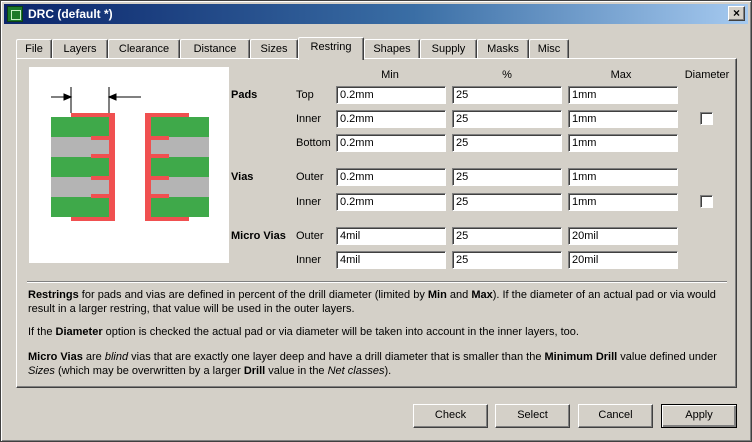 Image resolution: width=752 pixels, height=442 pixels. I want to click on restring-illustration, so click(130, 154).